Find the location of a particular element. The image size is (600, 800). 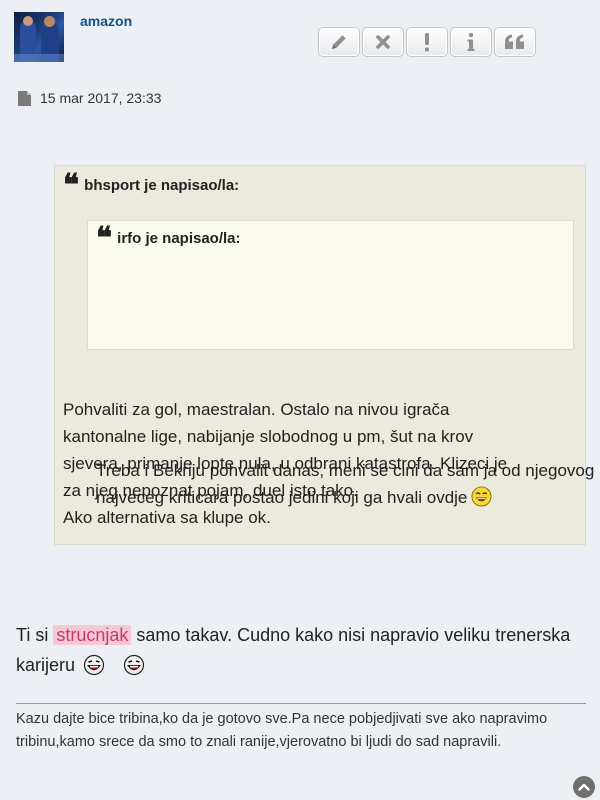

back-to-top-button is located at coordinates (584, 787).